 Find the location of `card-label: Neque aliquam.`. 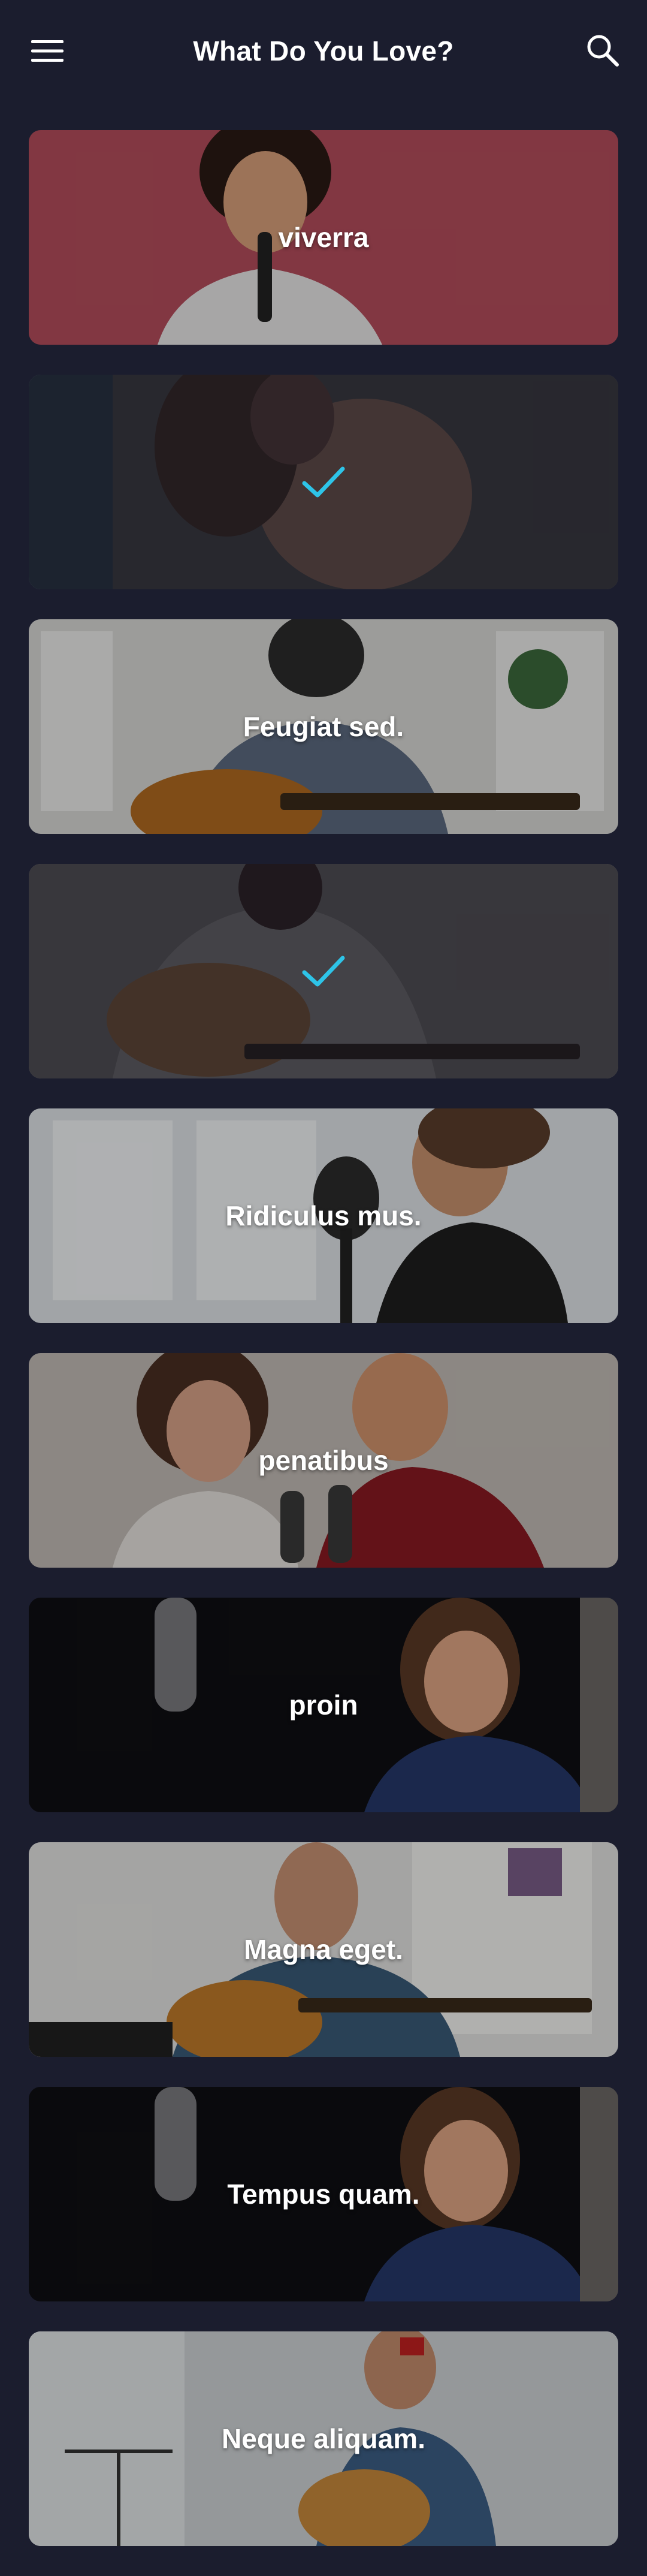

card-label: Neque aliquam. is located at coordinates (323, 2439).